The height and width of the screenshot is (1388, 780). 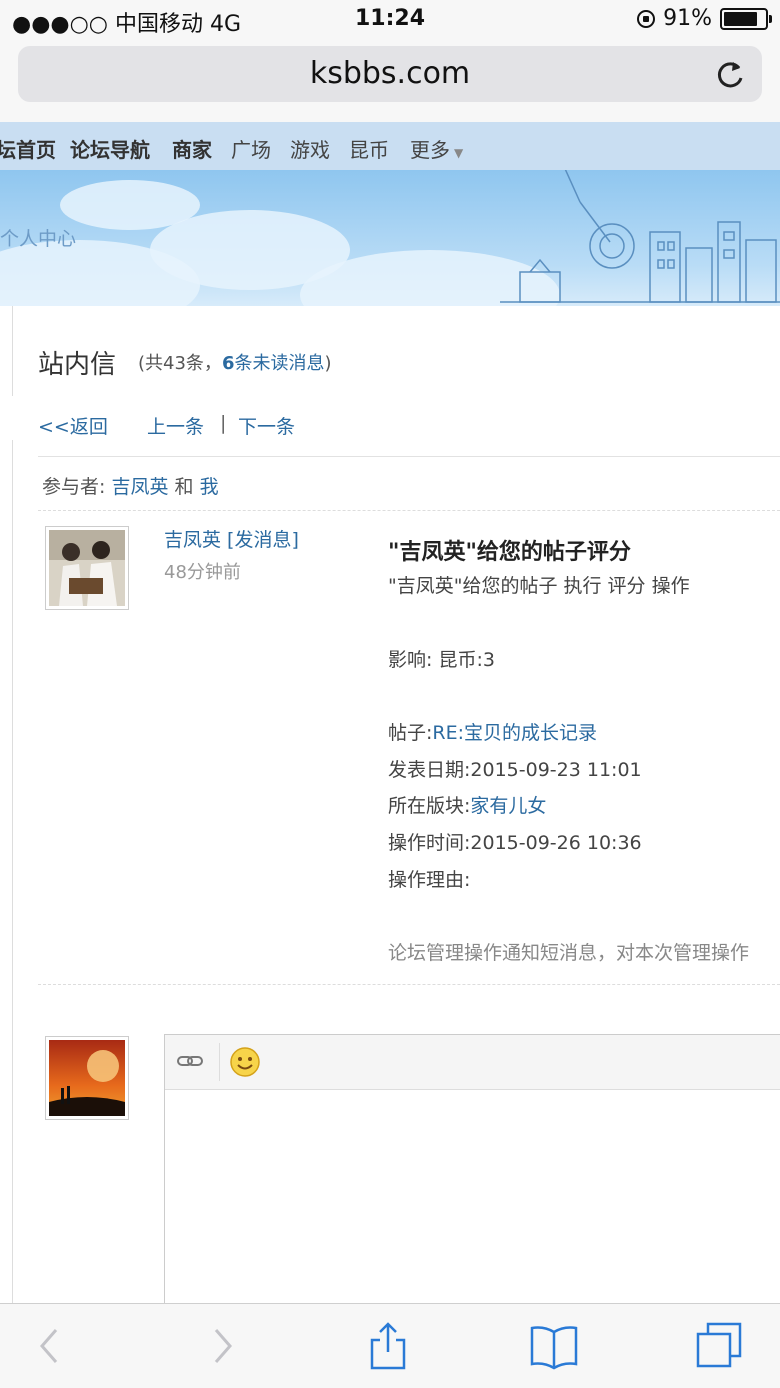 I want to click on reason-label: 操作理由:, so click(x=429, y=880).